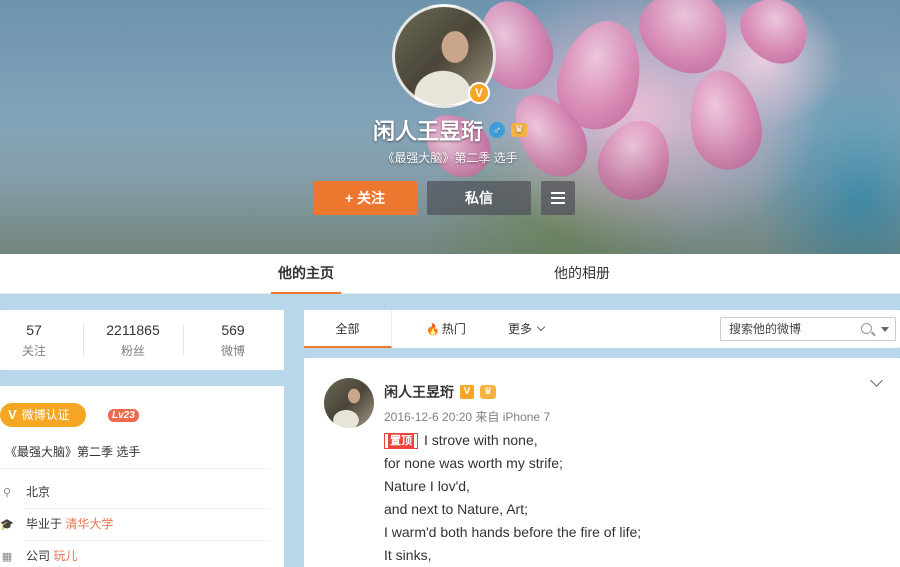 Image resolution: width=900 pixels, height=567 pixels. I want to click on weibo-verified-badge: V 微博认证, so click(43, 415).